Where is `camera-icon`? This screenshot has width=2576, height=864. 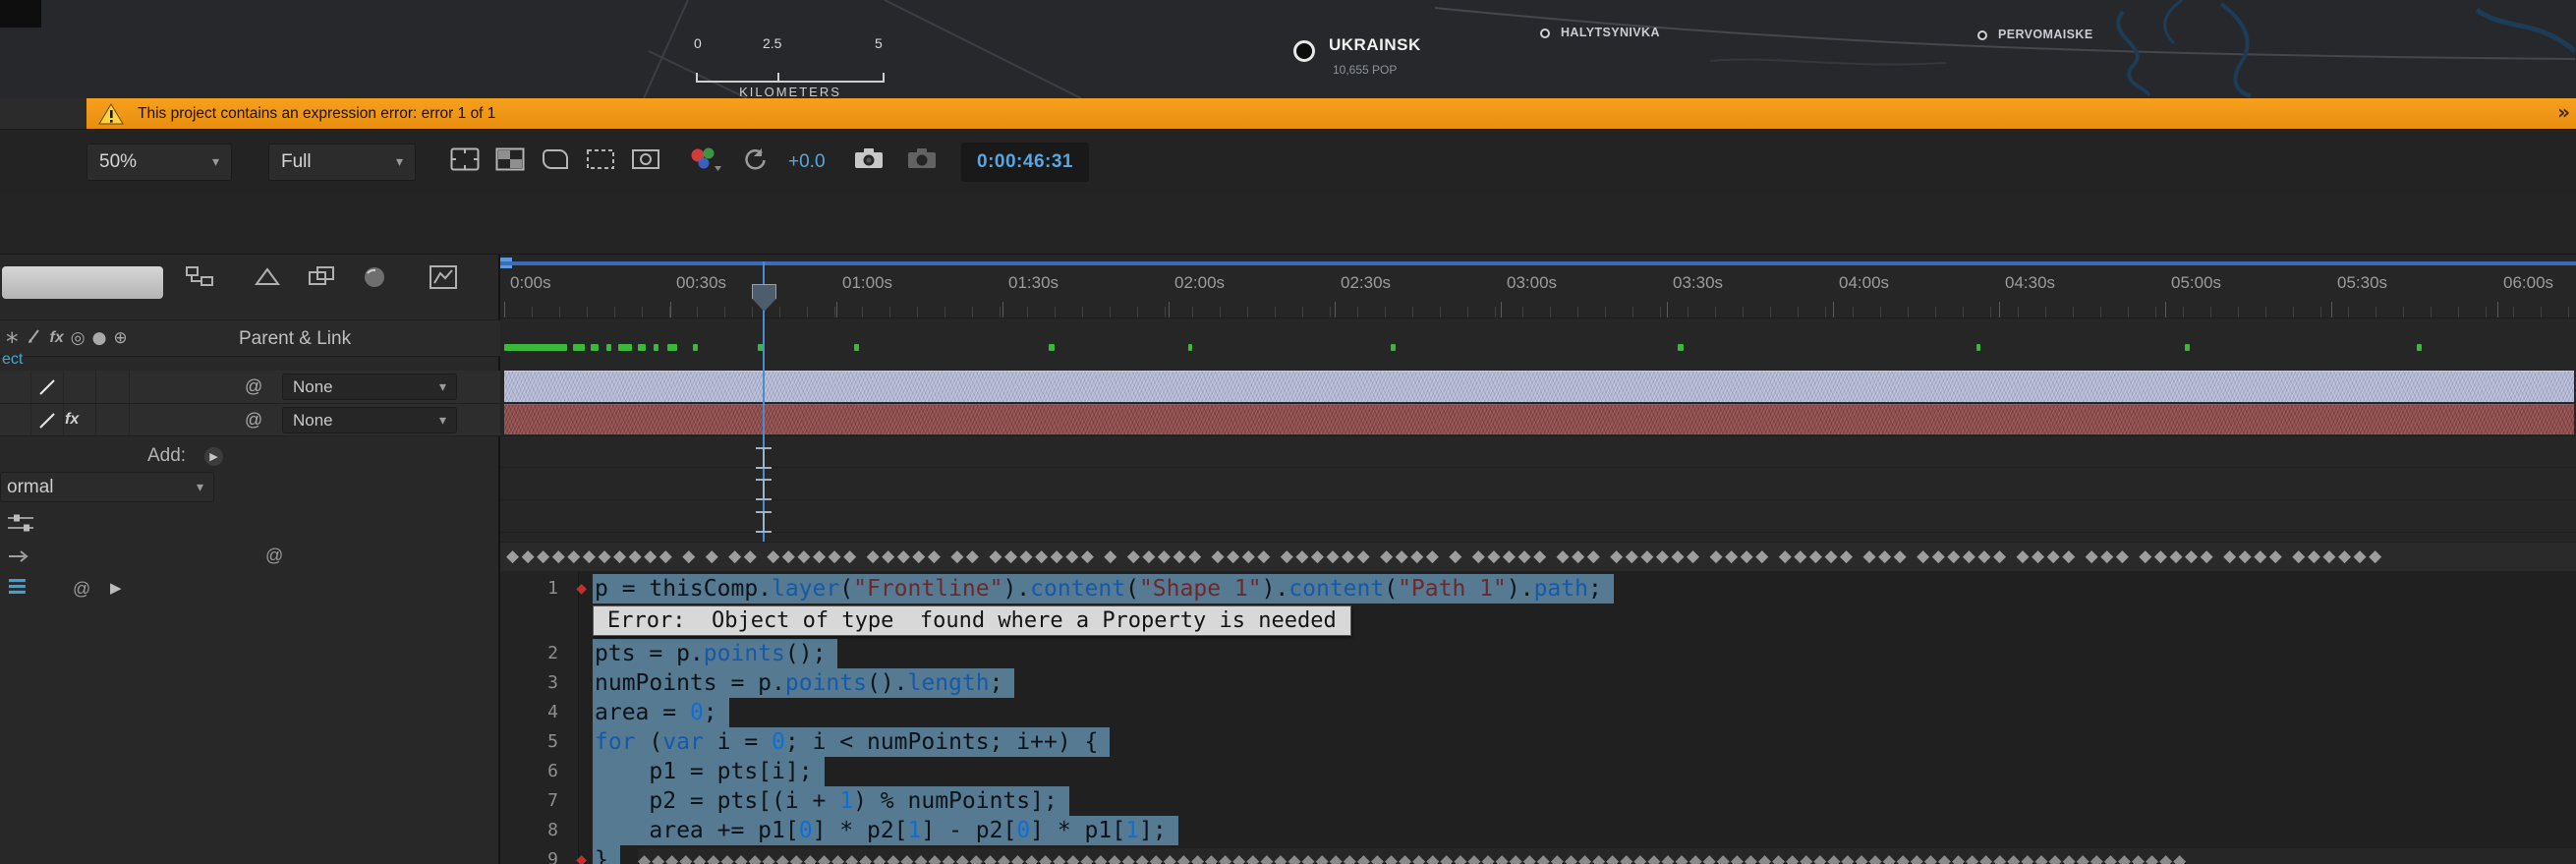 camera-icon is located at coordinates (922, 158).